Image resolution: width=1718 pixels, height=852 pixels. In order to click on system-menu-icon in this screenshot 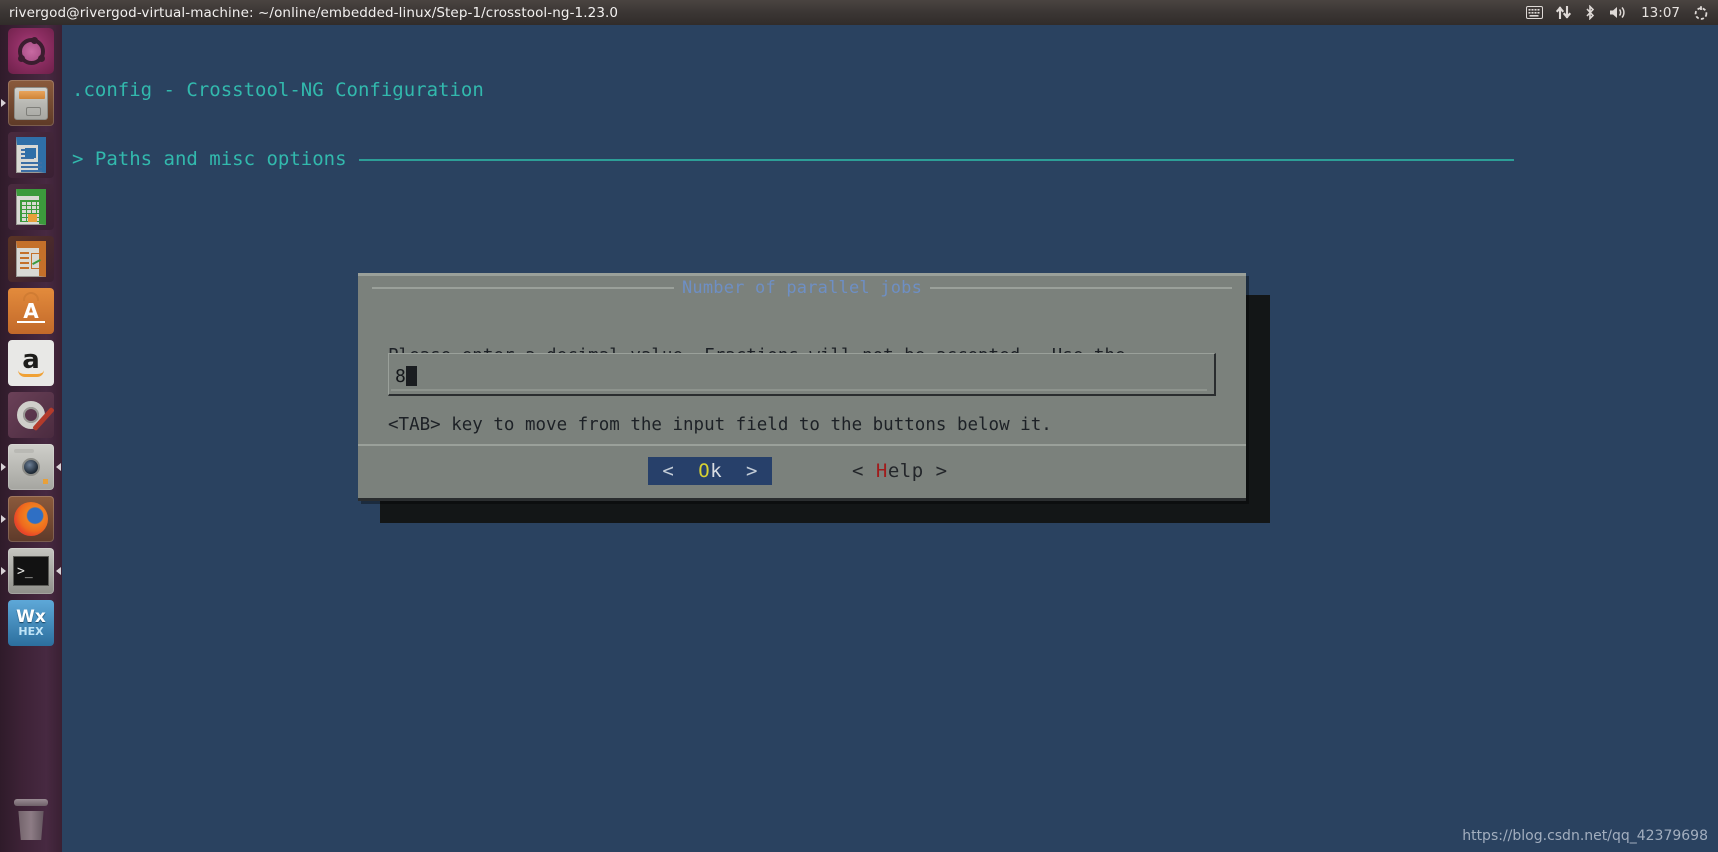, I will do `click(1701, 13)`.